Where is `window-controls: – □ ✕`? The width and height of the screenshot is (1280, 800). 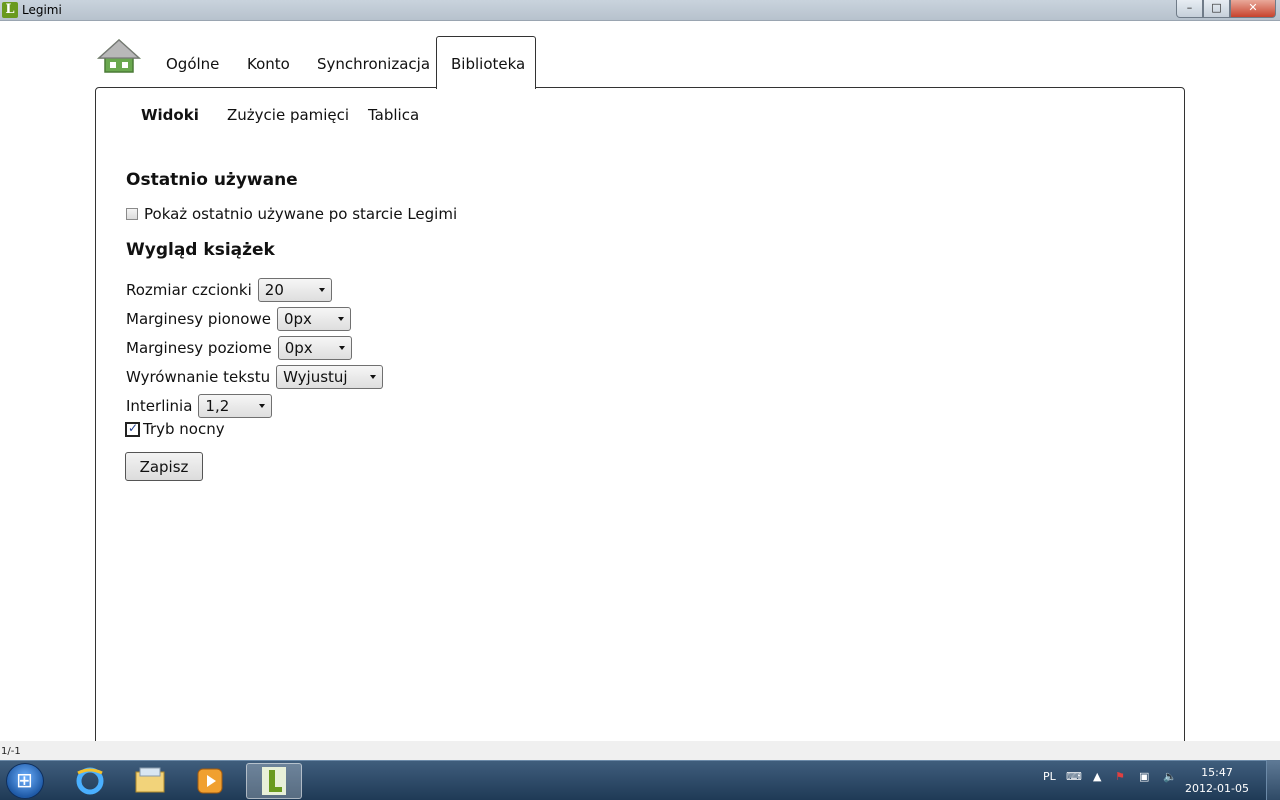 window-controls: – □ ✕ is located at coordinates (1226, 9).